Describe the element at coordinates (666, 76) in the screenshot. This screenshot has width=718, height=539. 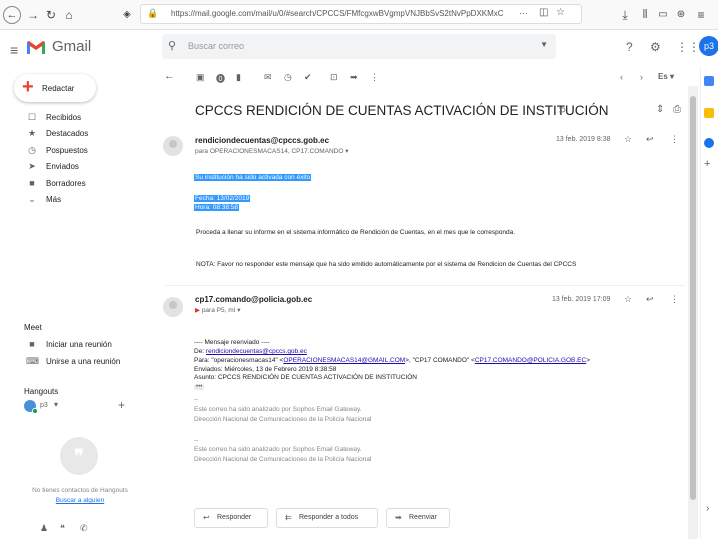
I see `input-language-selector: Es ▾` at that location.